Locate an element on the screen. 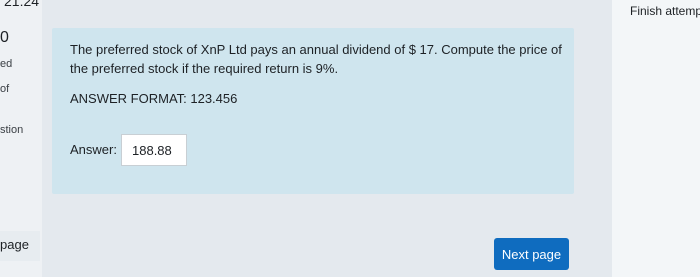 This screenshot has width=700, height=277. finish-attempt-link: Finish attemp is located at coordinates (665, 11).